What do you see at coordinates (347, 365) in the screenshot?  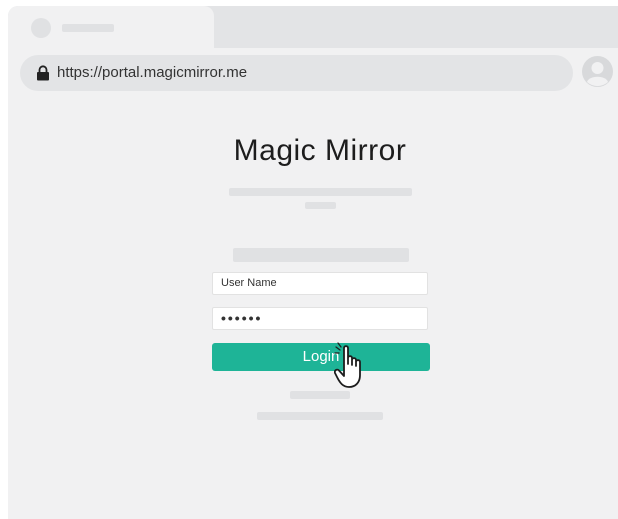 I see `hand-pointer-icon` at bounding box center [347, 365].